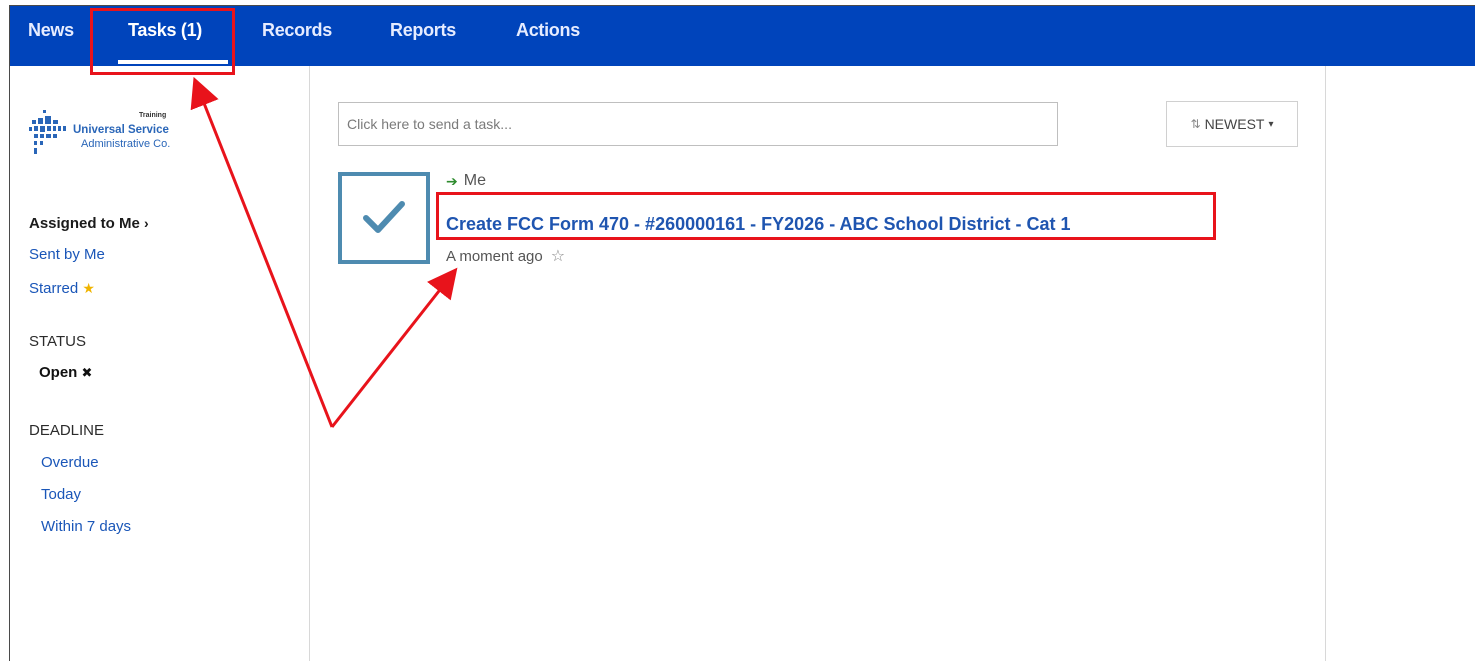 The height and width of the screenshot is (661, 1475). I want to click on deadline-today: Today, so click(61, 494).